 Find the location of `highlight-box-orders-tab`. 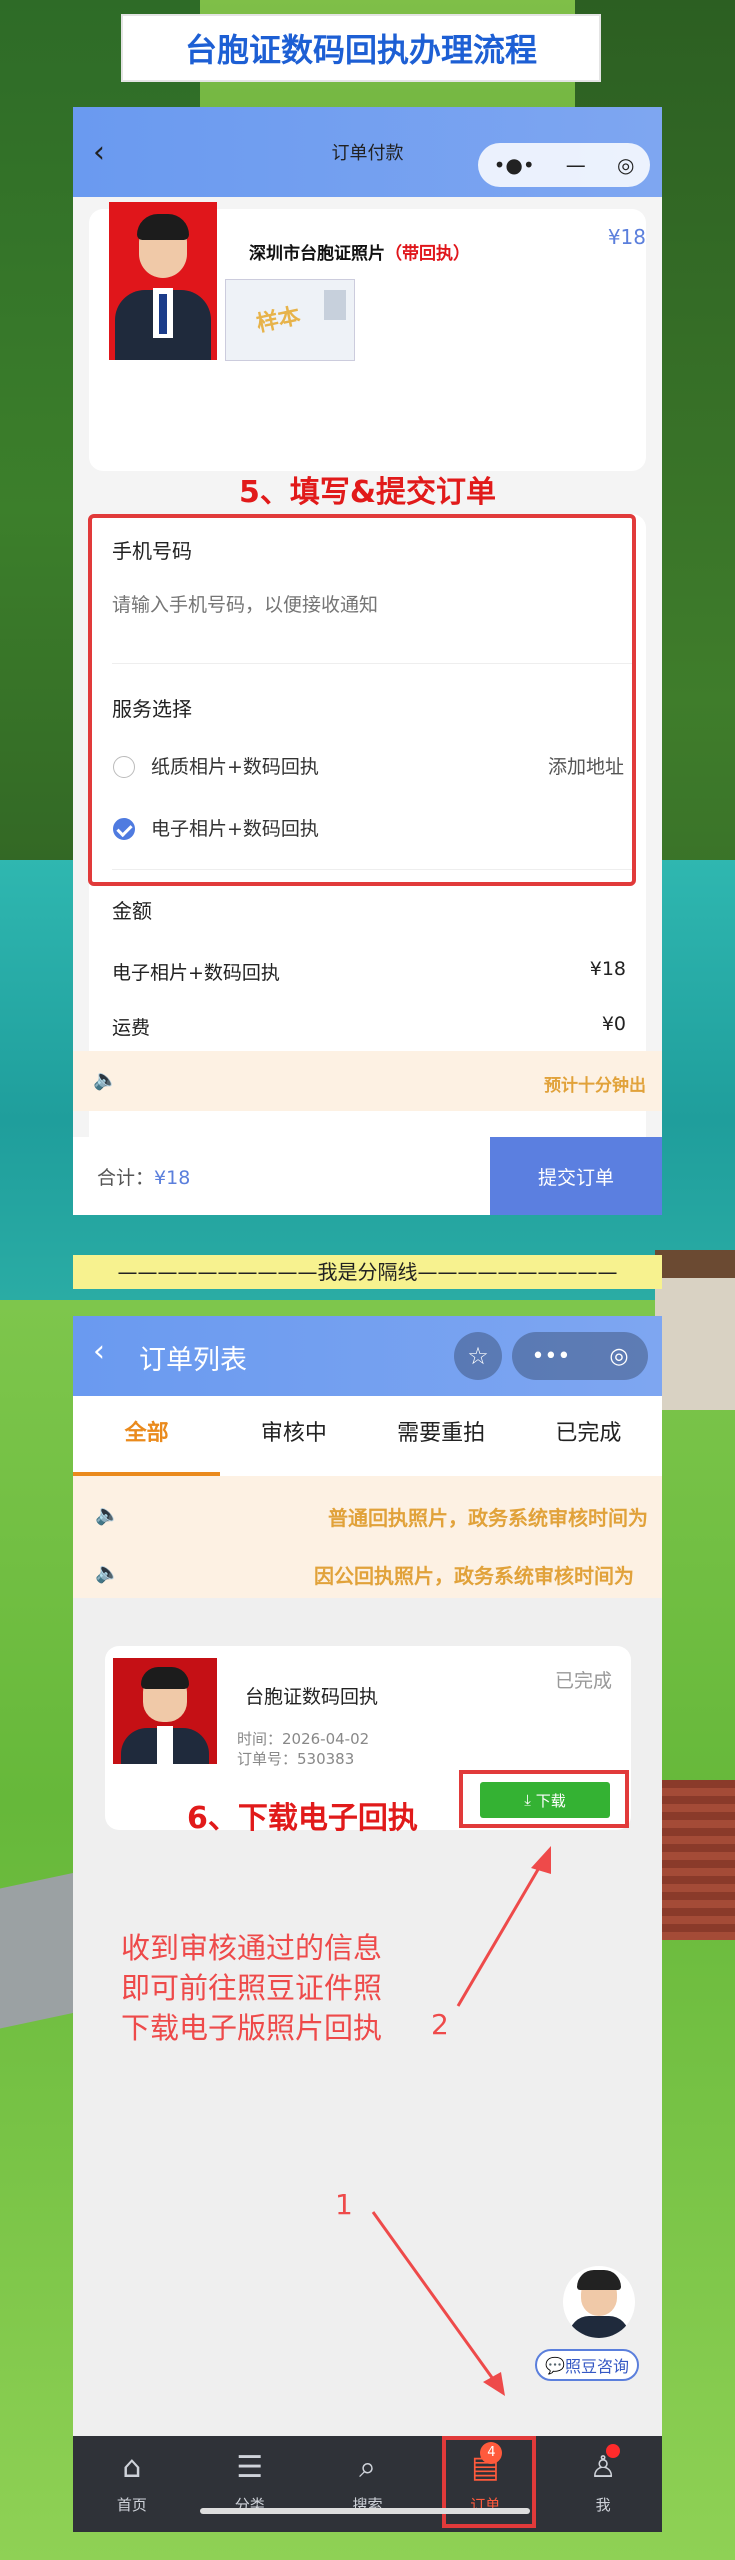

highlight-box-orders-tab is located at coordinates (489, 2482).